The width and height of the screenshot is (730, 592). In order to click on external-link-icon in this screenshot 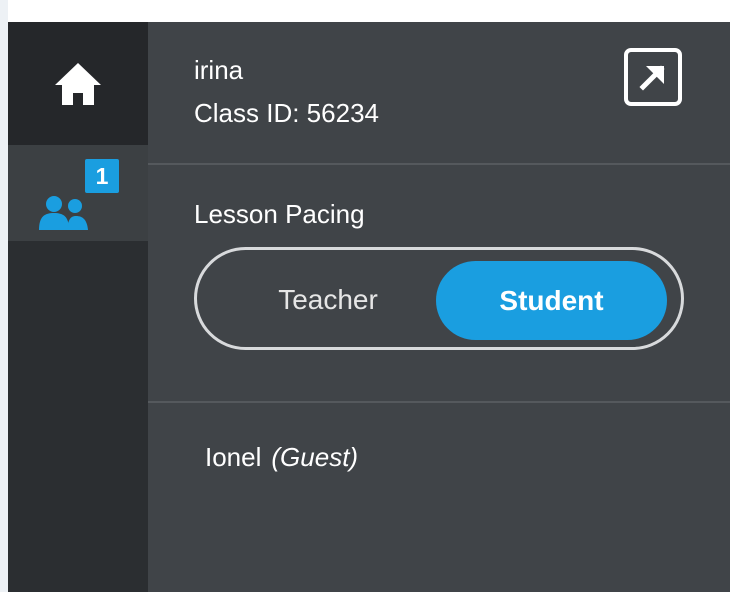, I will do `click(653, 77)`.